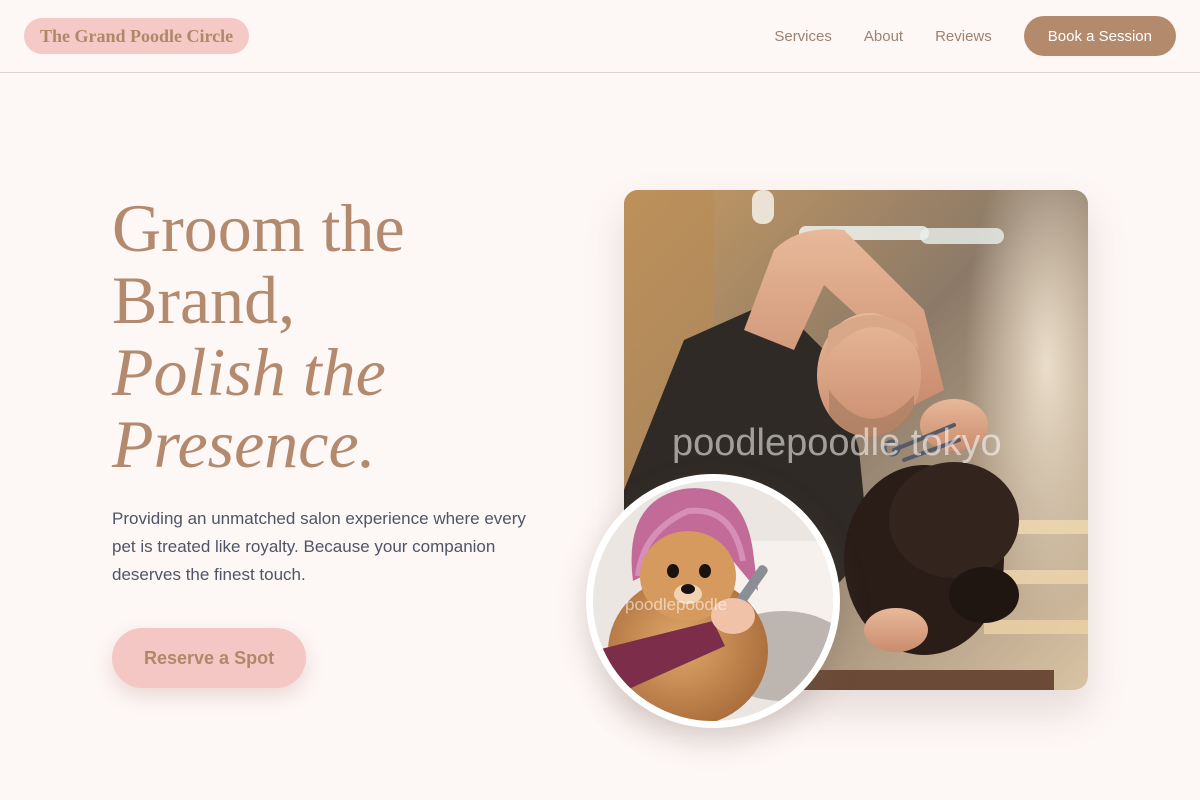  I want to click on nav-link-about: About, so click(883, 36).